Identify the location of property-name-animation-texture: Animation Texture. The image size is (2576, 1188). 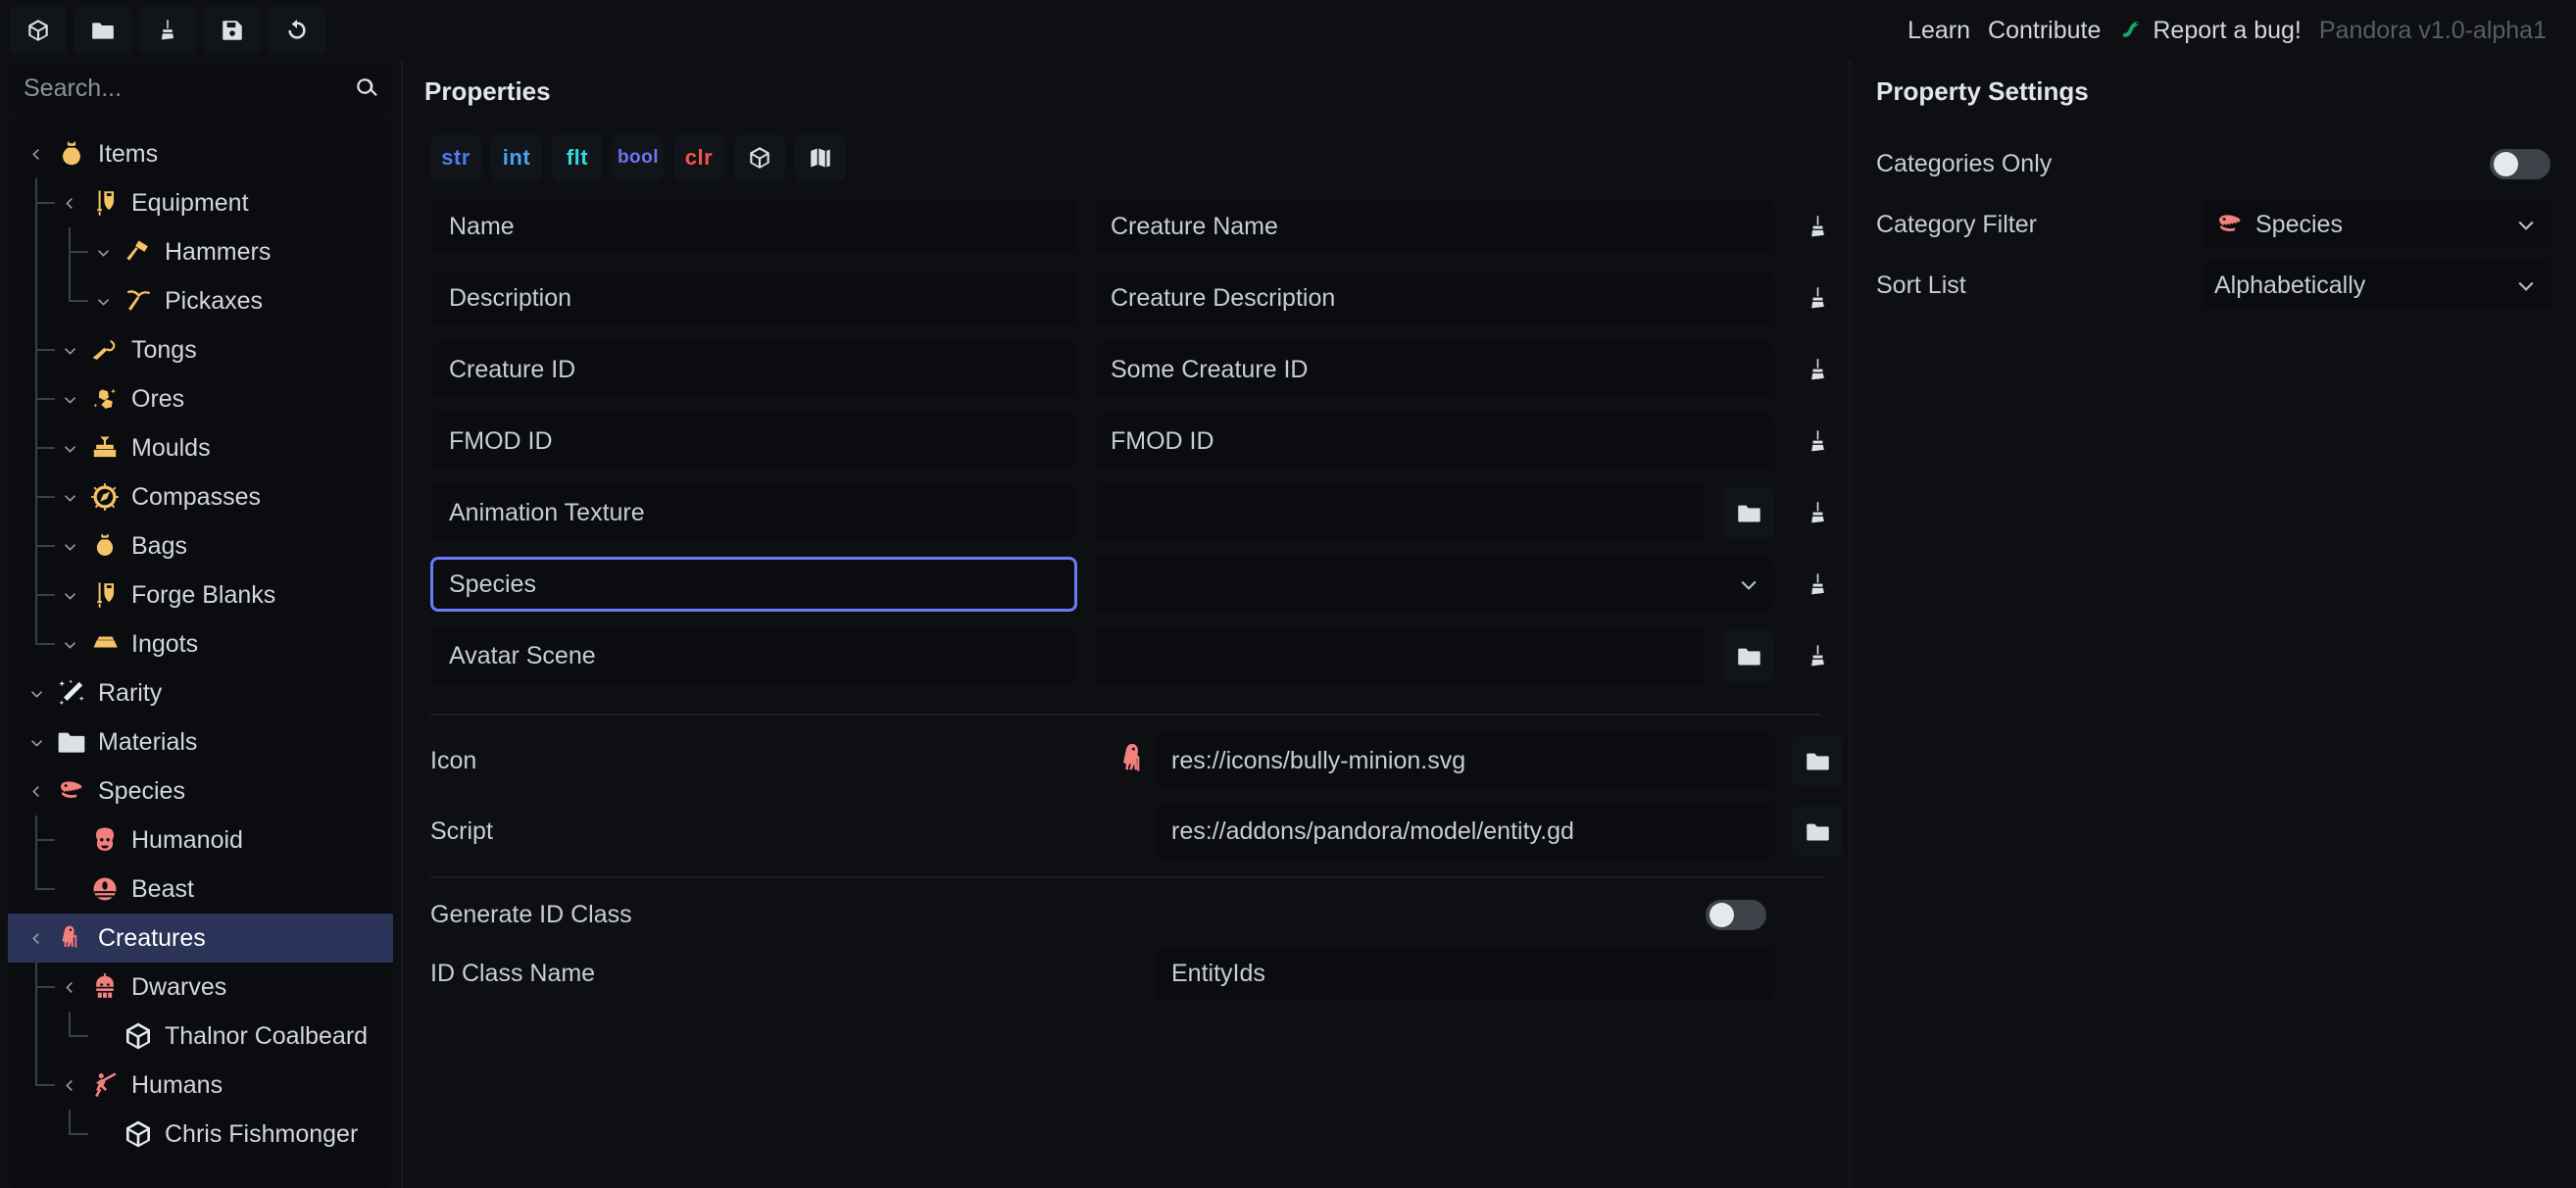
(753, 512).